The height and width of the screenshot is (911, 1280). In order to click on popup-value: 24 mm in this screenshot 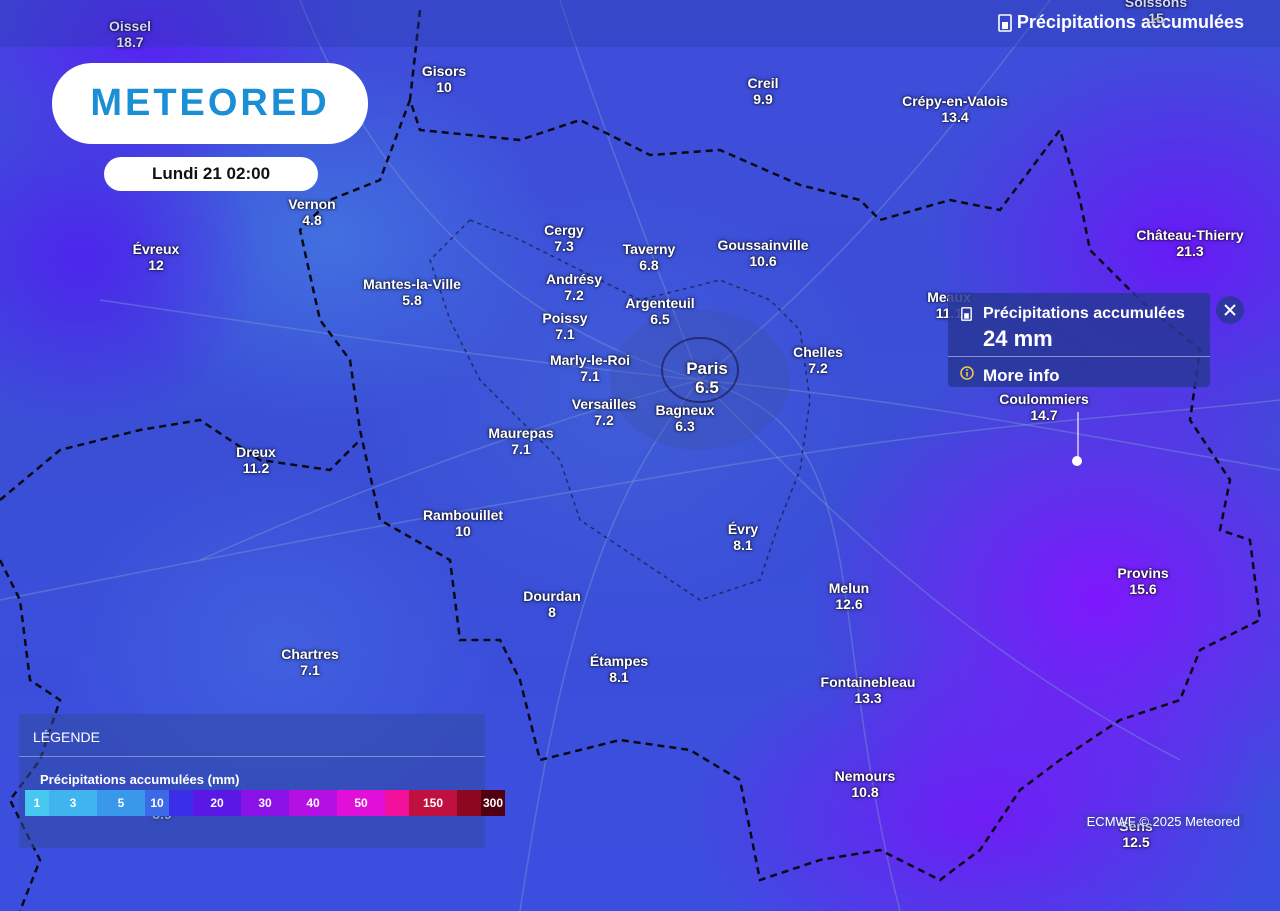, I will do `click(1018, 338)`.